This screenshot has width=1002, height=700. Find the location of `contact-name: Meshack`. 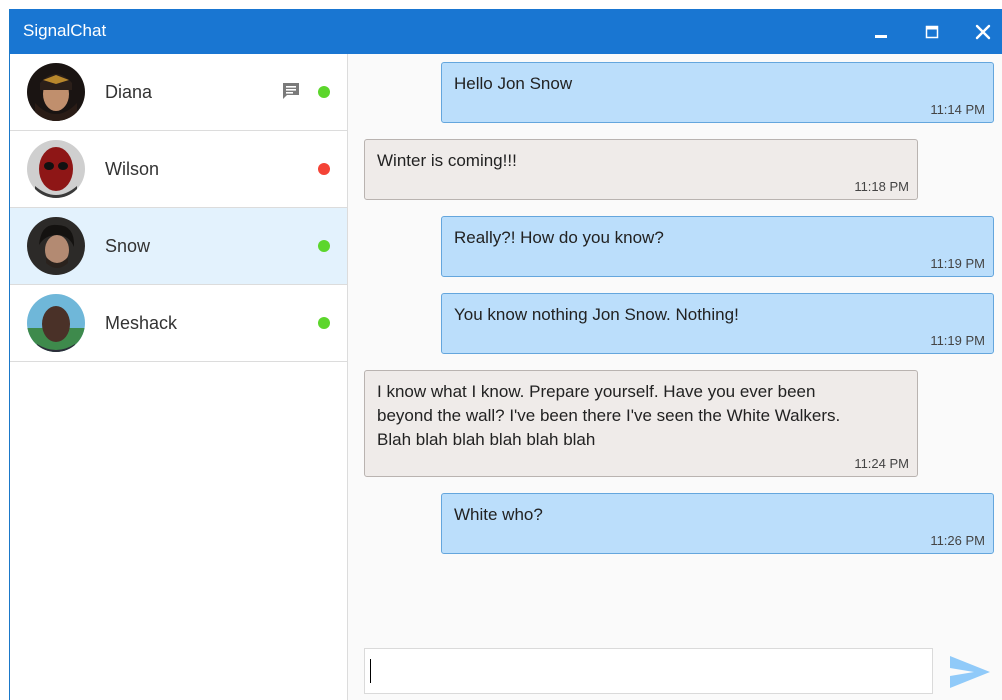

contact-name: Meshack is located at coordinates (141, 323).